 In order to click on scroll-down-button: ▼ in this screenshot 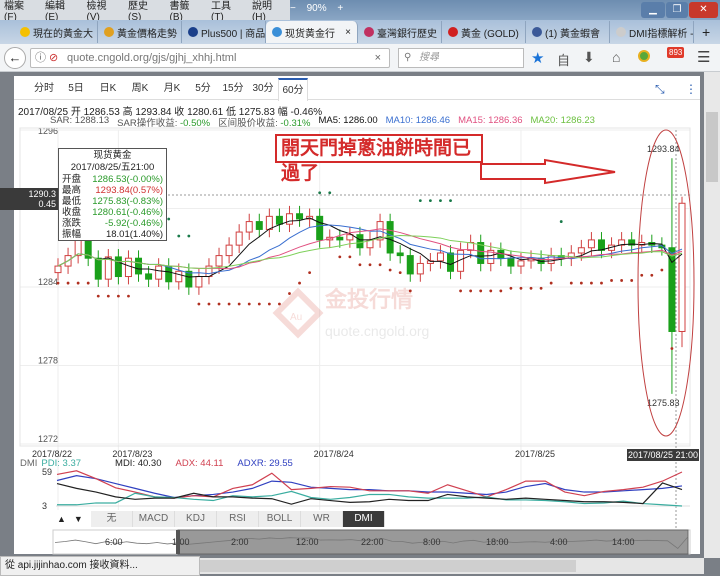, I will do `click(78, 519)`.